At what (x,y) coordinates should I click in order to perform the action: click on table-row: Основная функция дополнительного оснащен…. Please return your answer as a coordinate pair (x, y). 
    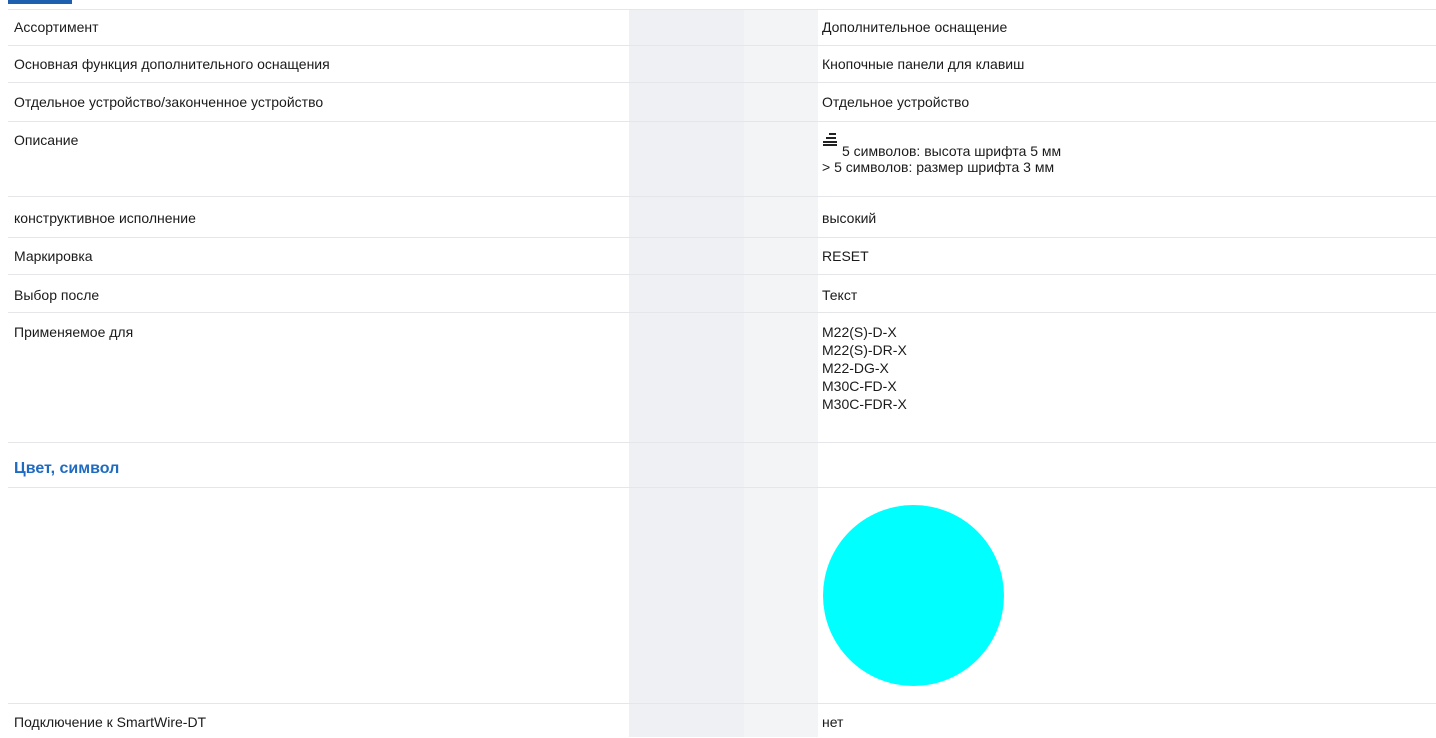
    Looking at the image, I should click on (722, 64).